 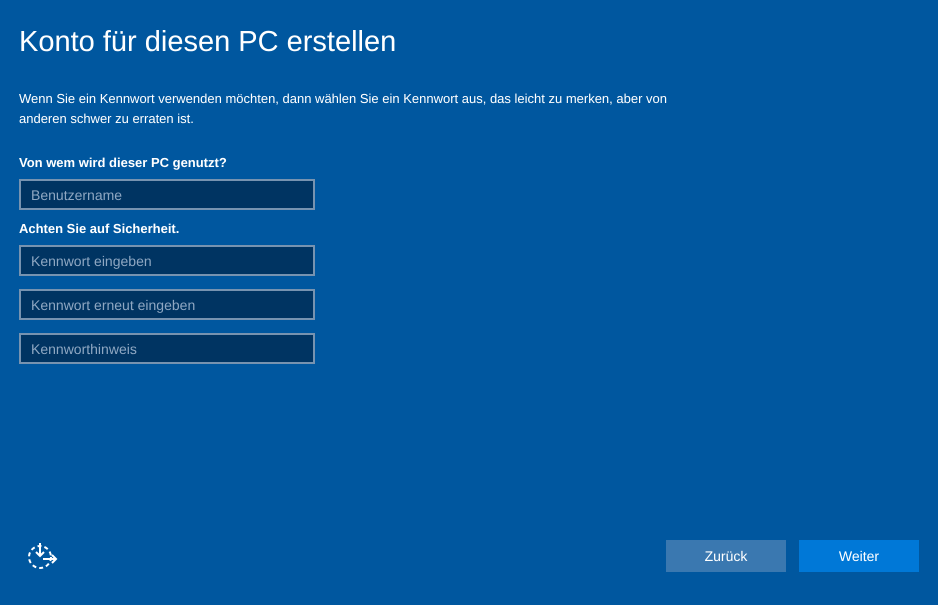 What do you see at coordinates (859, 556) in the screenshot?
I see `next-button: Weiter` at bounding box center [859, 556].